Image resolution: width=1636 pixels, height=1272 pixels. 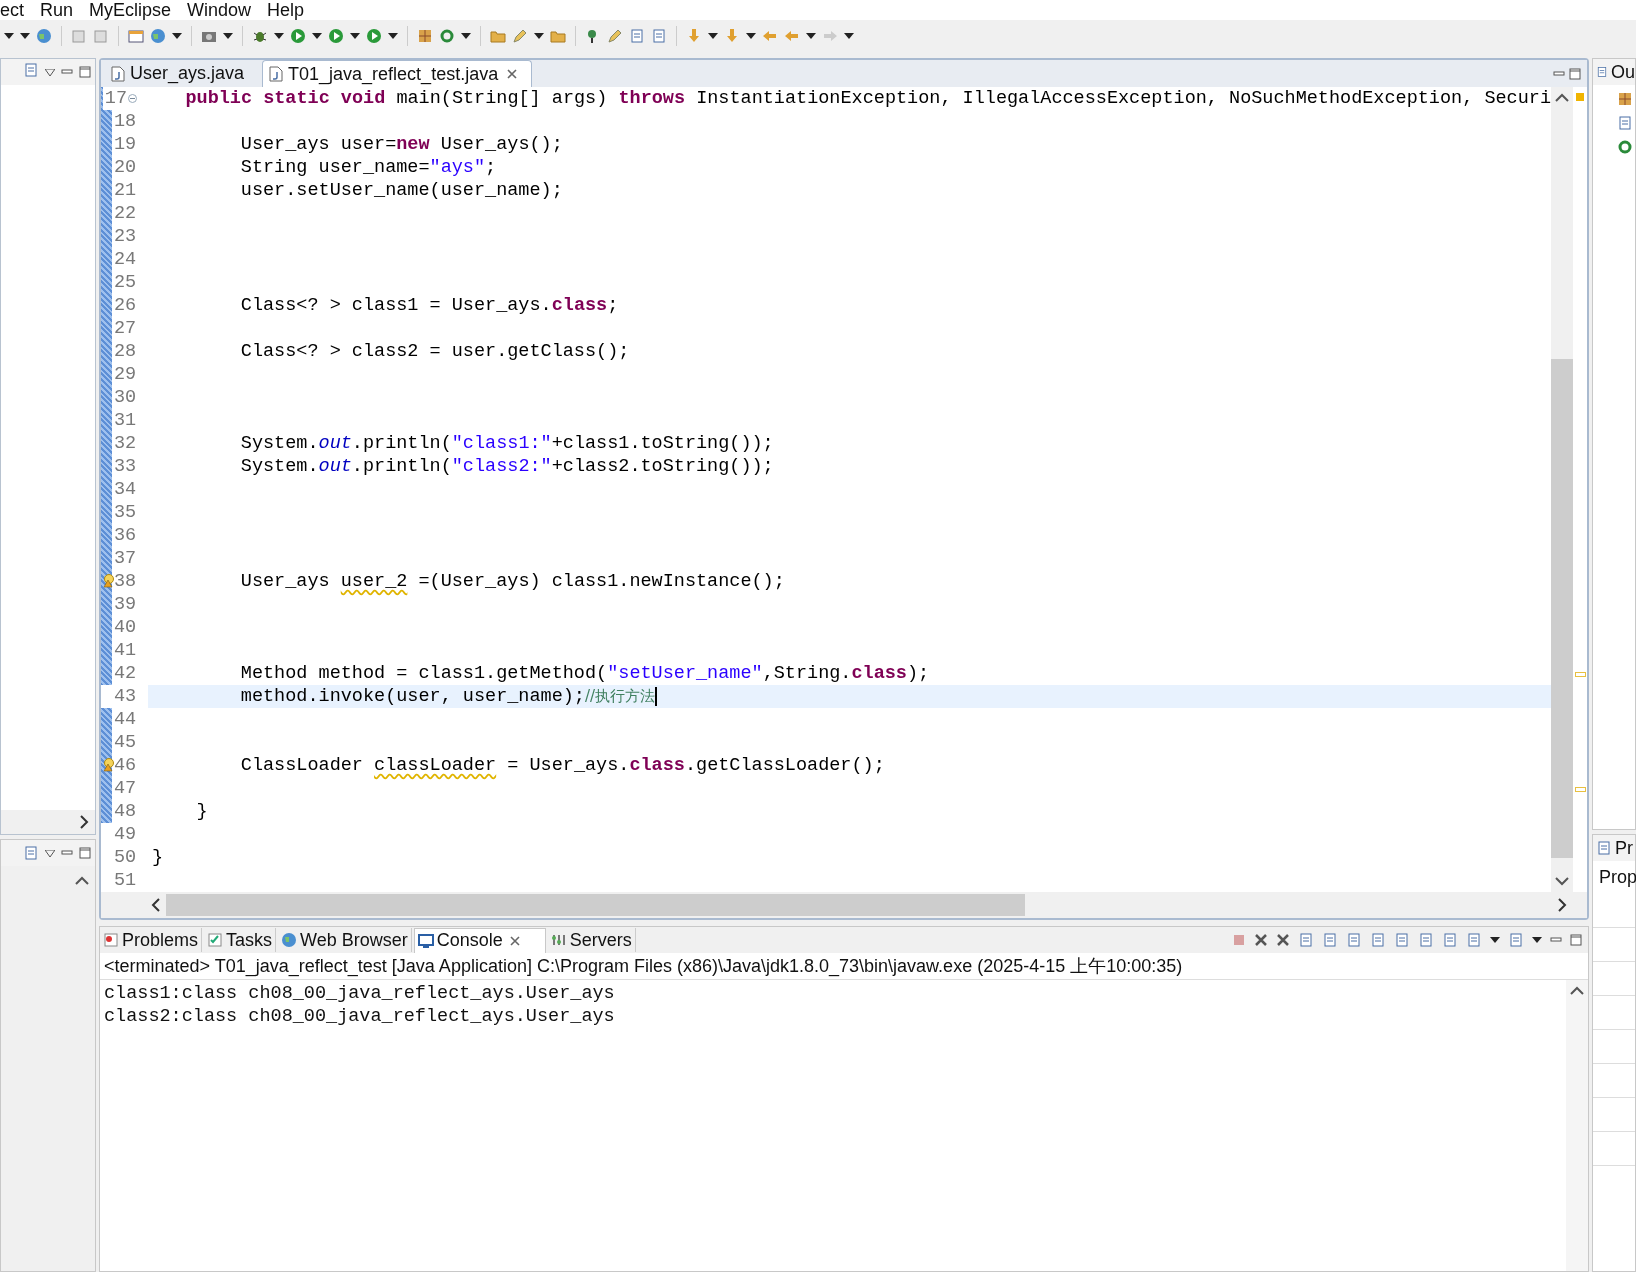 I want to click on view-tab: Web Browser, so click(x=345, y=940).